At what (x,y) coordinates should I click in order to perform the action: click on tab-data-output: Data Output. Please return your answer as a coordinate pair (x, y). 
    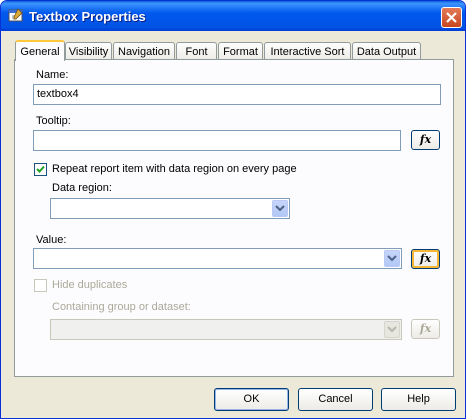
    Looking at the image, I should click on (386, 51).